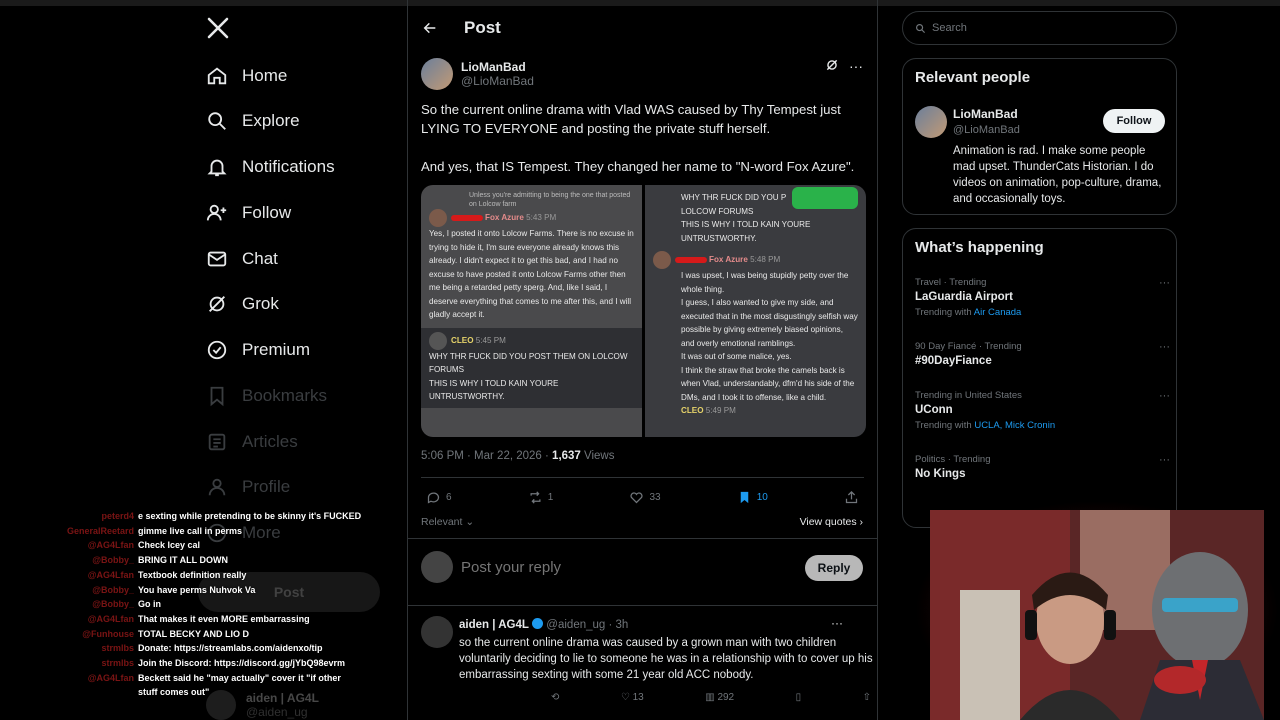 This screenshot has width=1280, height=720. I want to click on search-box: Search, so click(1039, 28).